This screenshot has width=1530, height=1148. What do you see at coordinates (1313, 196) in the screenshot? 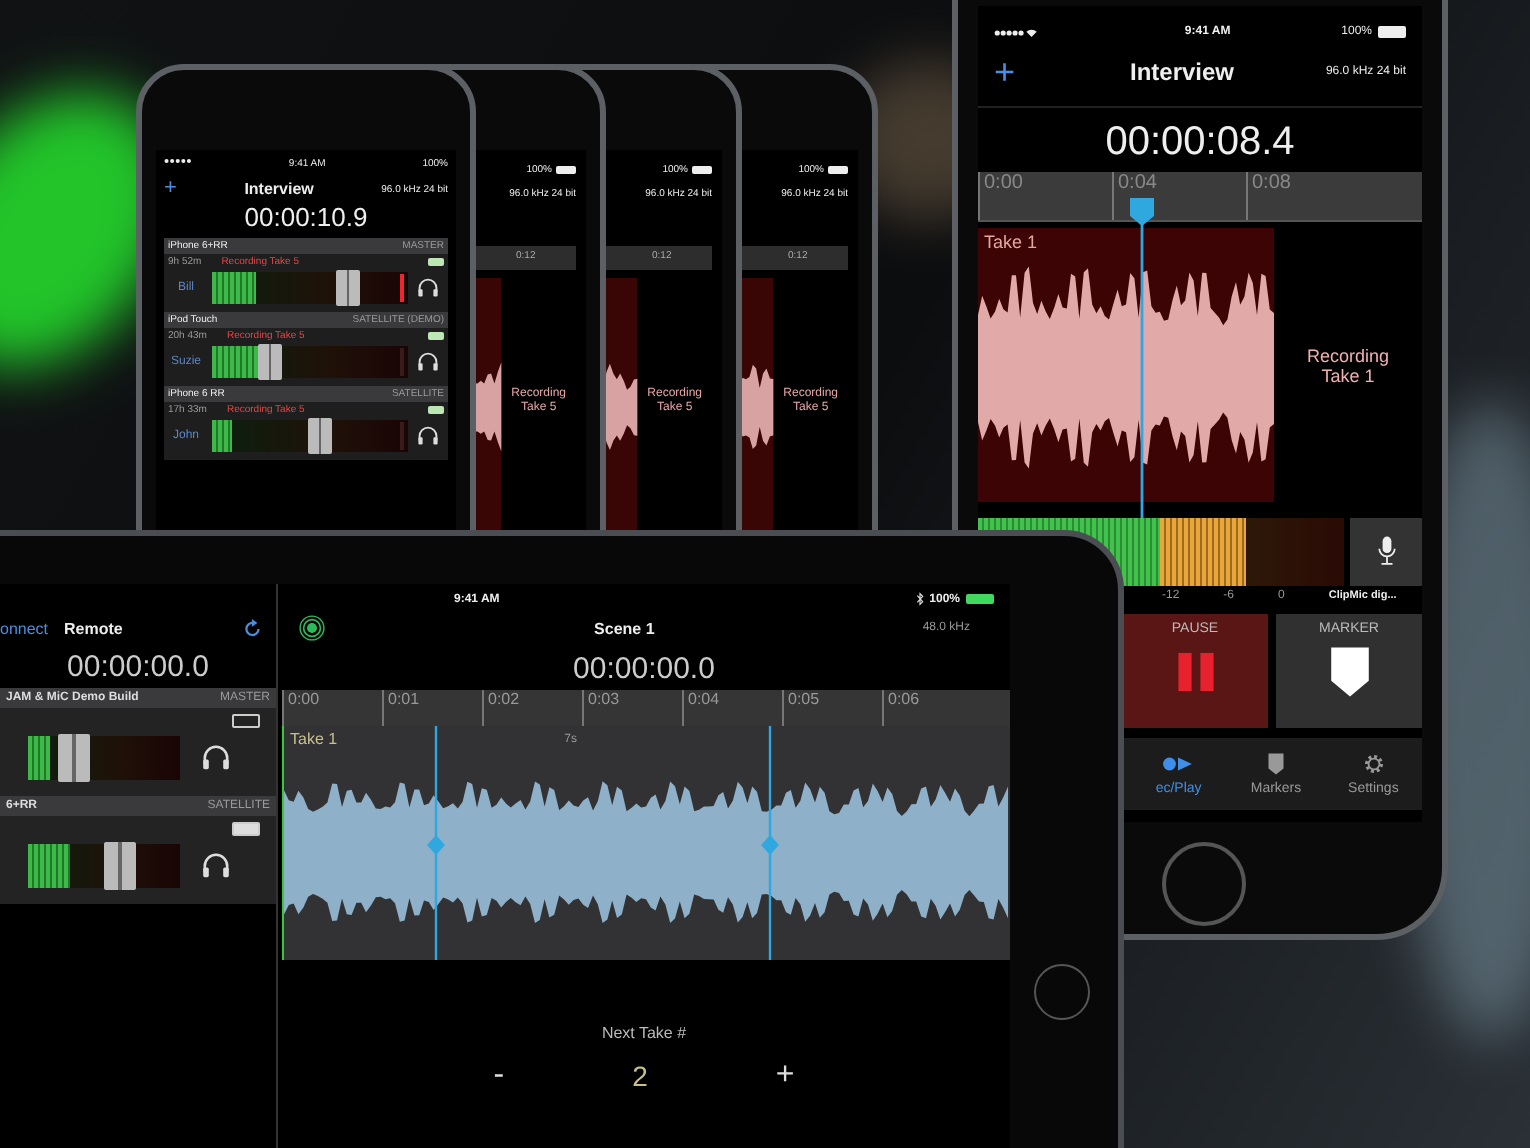
I see `ruler-tick: 0:08` at bounding box center [1313, 196].